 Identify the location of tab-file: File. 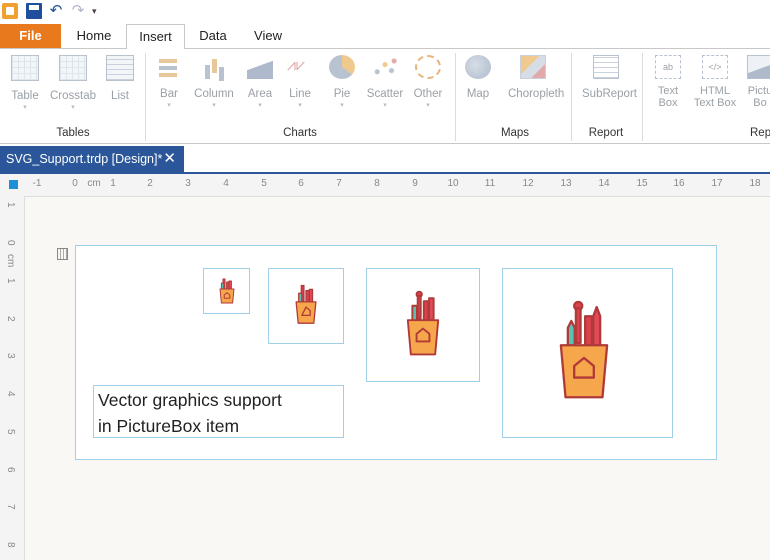
(30, 36).